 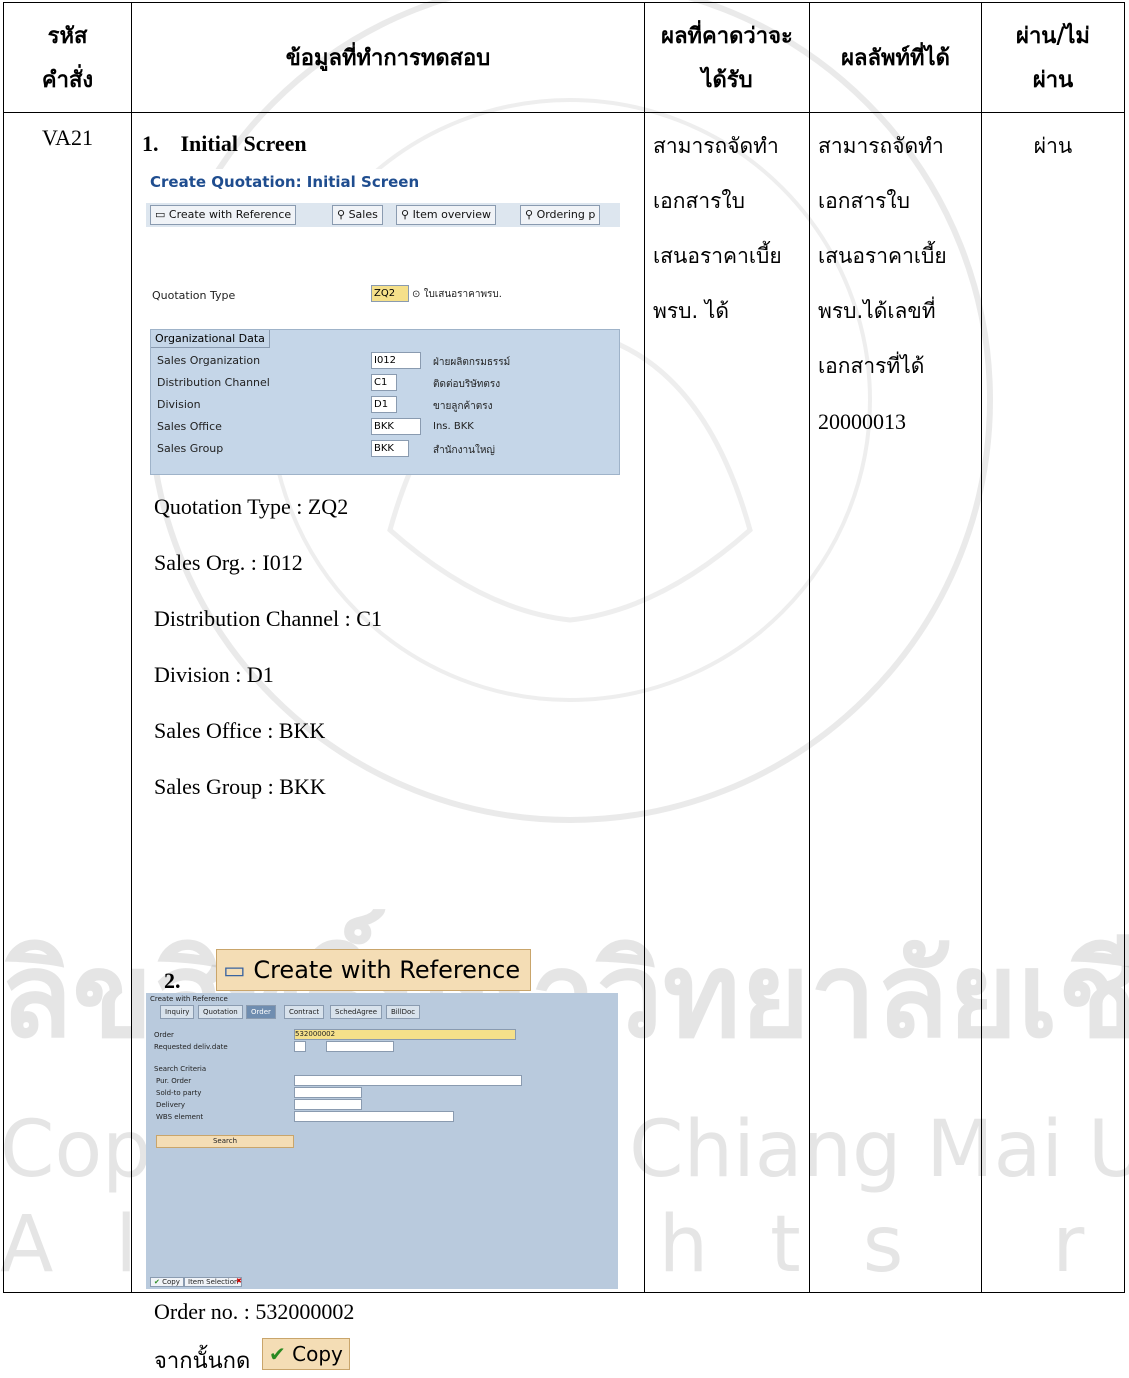 I want to click on division-input: D1, so click(x=384, y=404).